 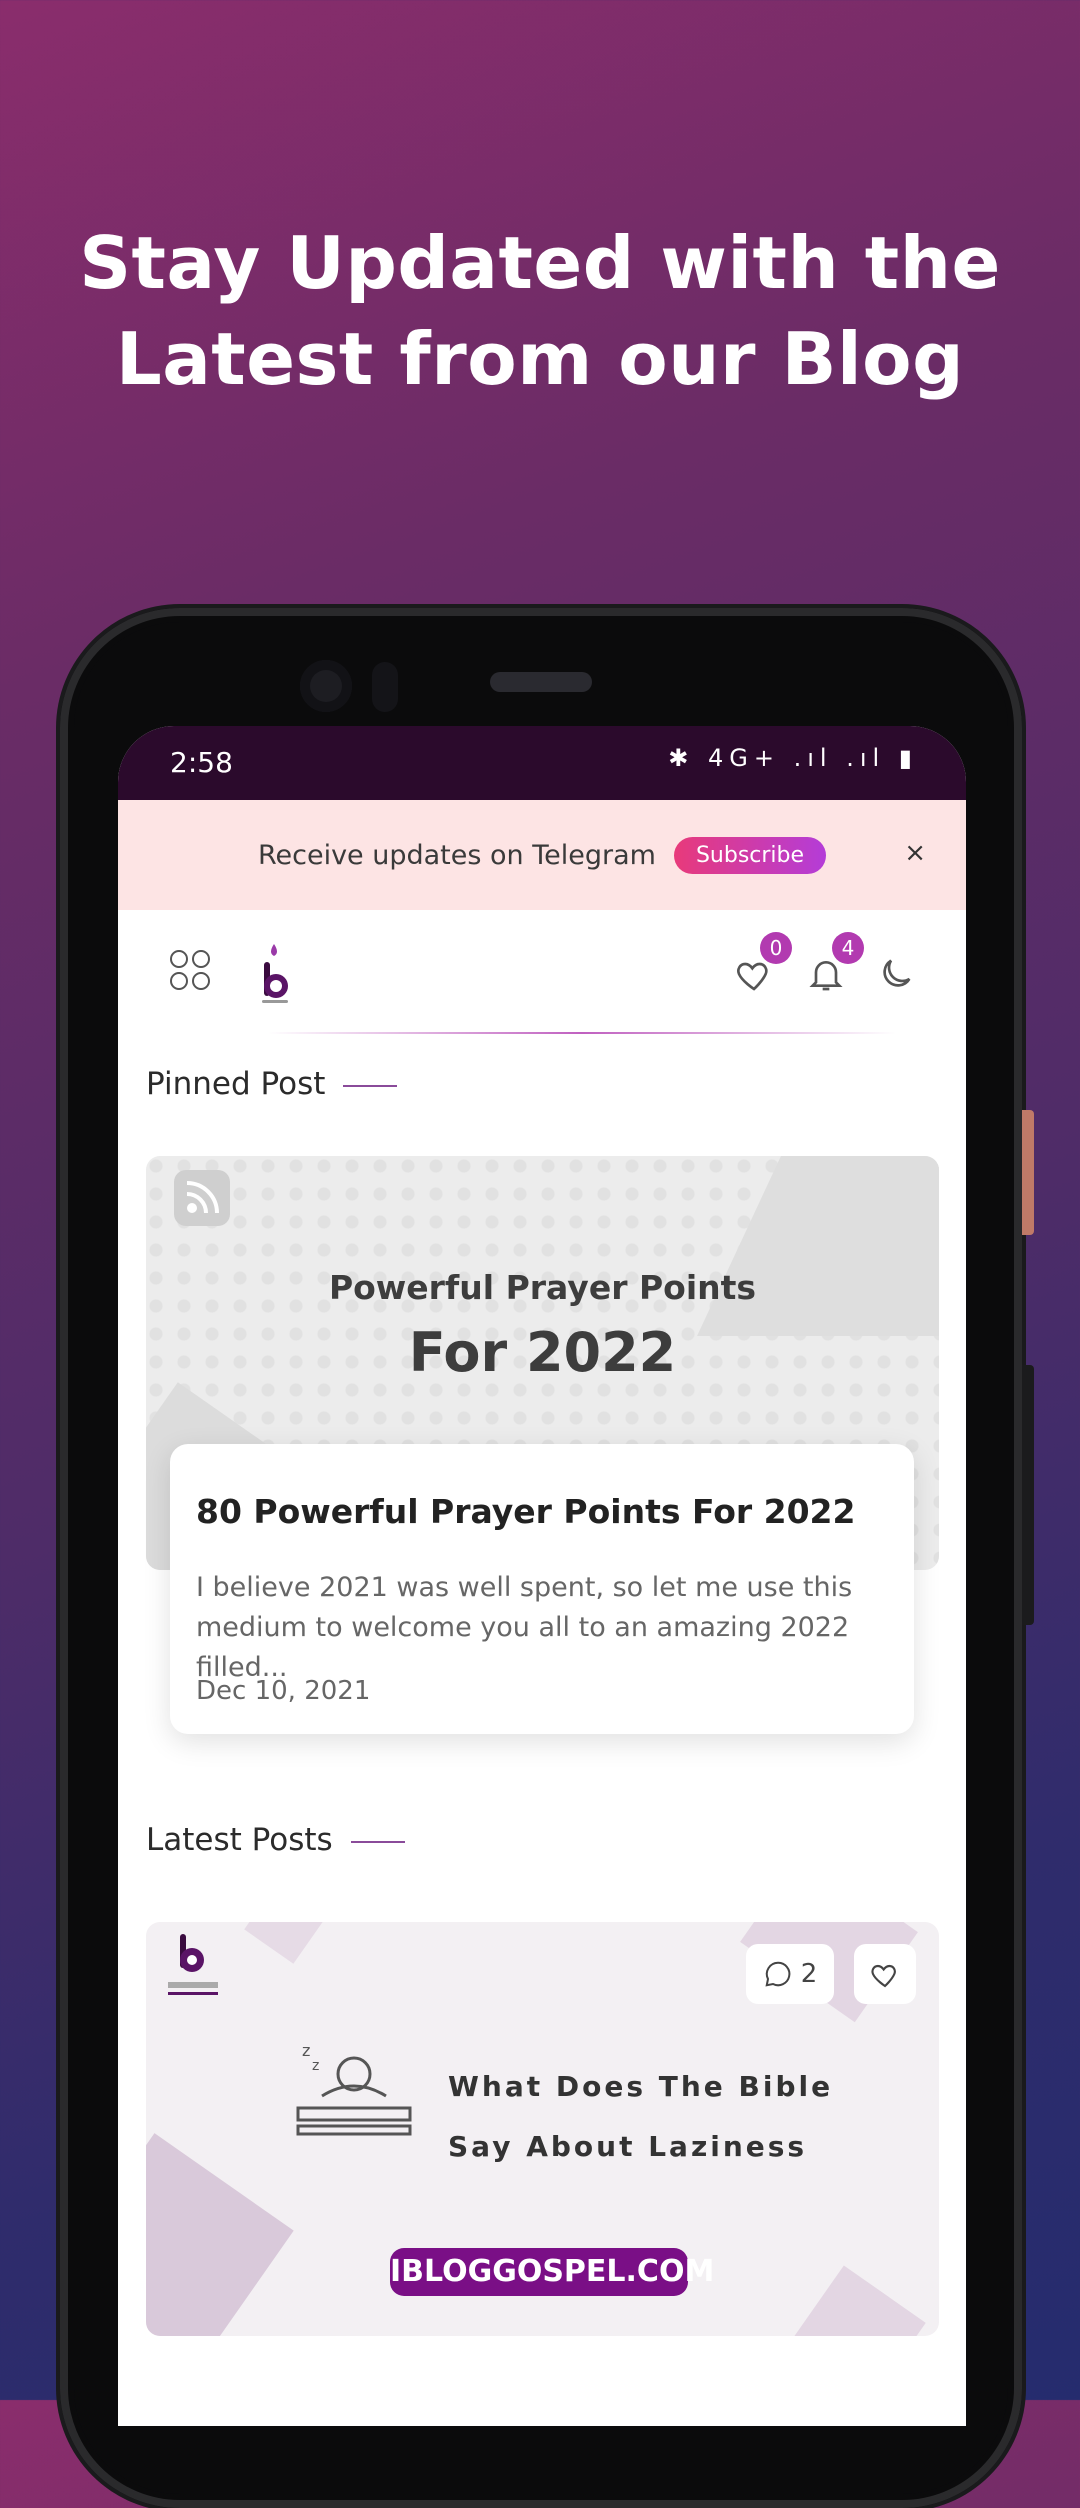 I want to click on dark-mode-toggle, so click(x=896, y=974).